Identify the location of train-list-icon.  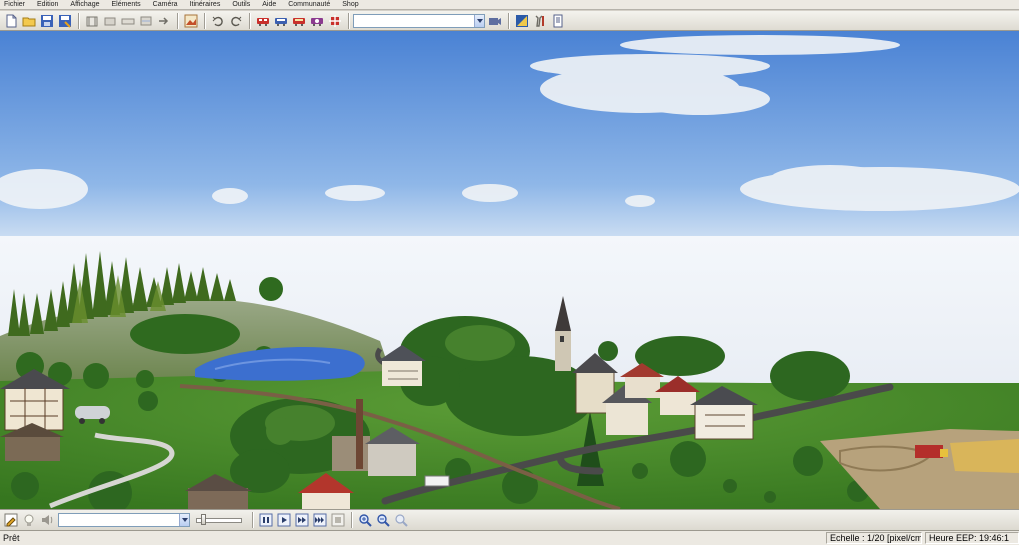
(281, 21).